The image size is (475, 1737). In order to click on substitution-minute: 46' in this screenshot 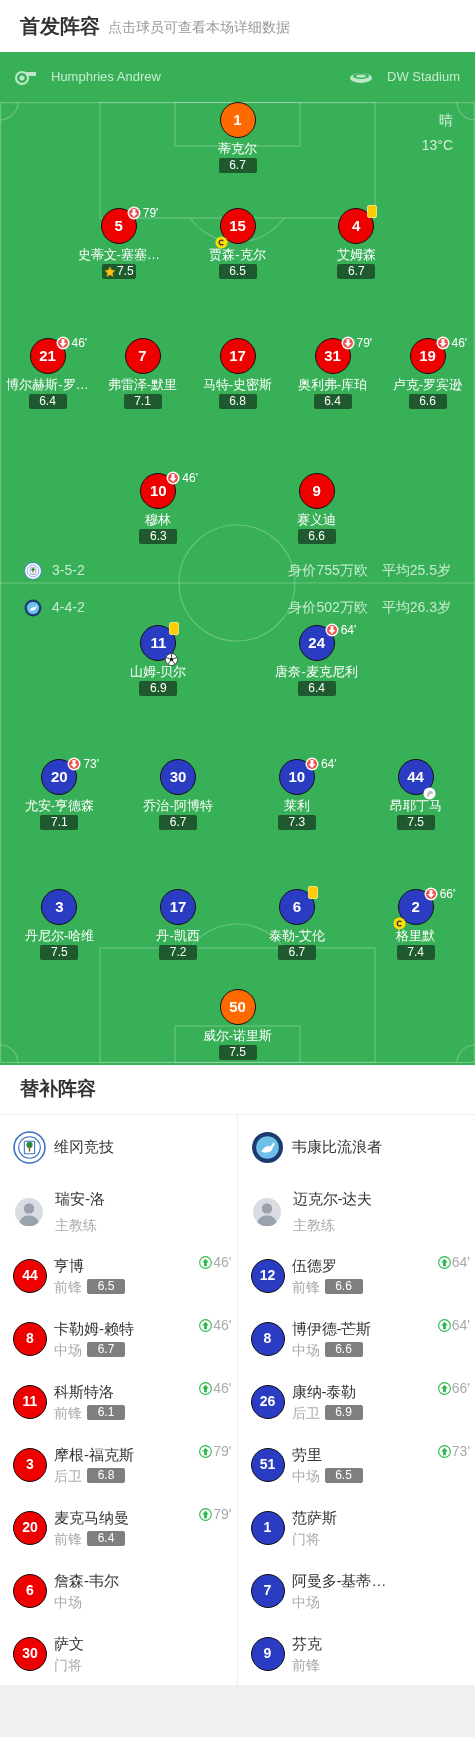, I will do `click(222, 1325)`.